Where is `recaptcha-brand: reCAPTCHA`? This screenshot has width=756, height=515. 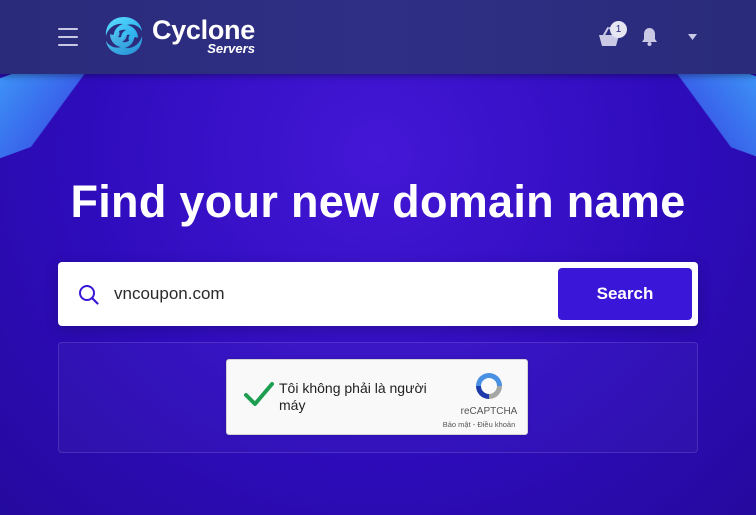 recaptcha-brand: reCAPTCHA is located at coordinates (489, 411).